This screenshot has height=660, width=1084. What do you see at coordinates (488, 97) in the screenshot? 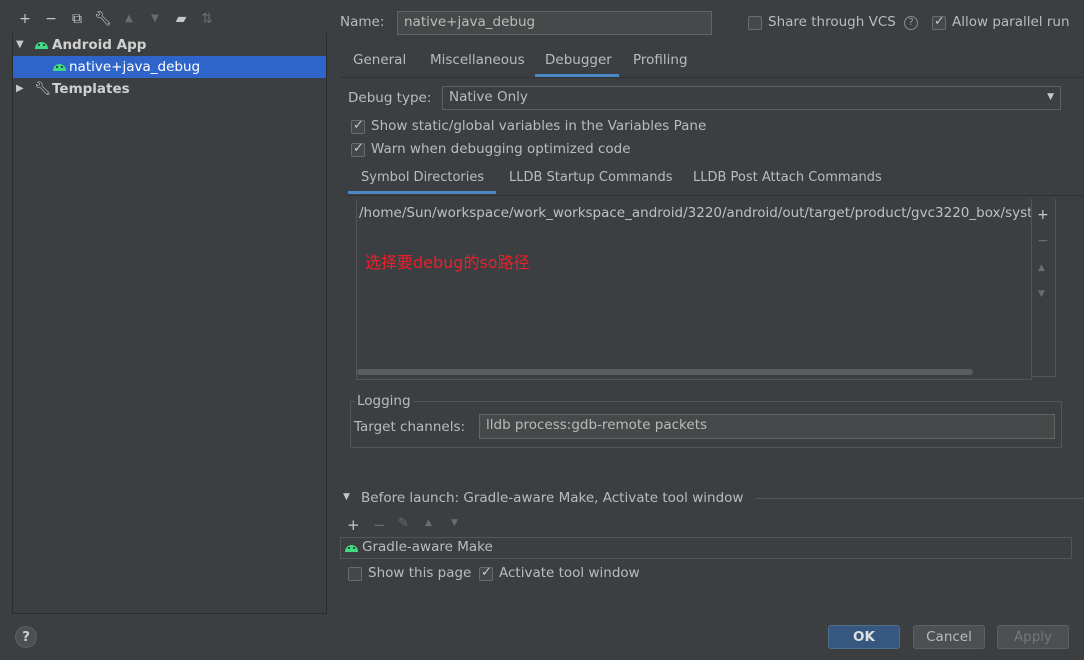
I see `debug-type-value: Native Only` at bounding box center [488, 97].